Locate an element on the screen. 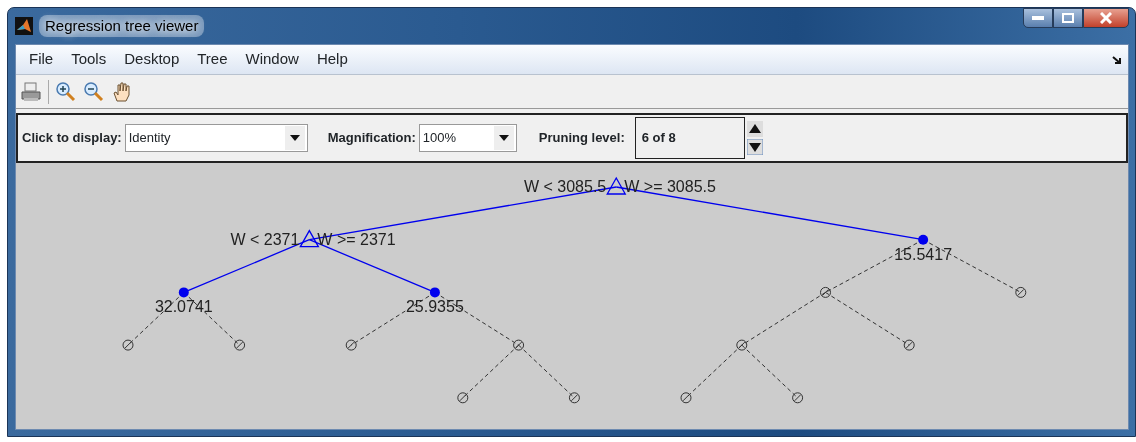 This screenshot has height=442, width=1136. minimize-icon is located at coordinates (1038, 18).